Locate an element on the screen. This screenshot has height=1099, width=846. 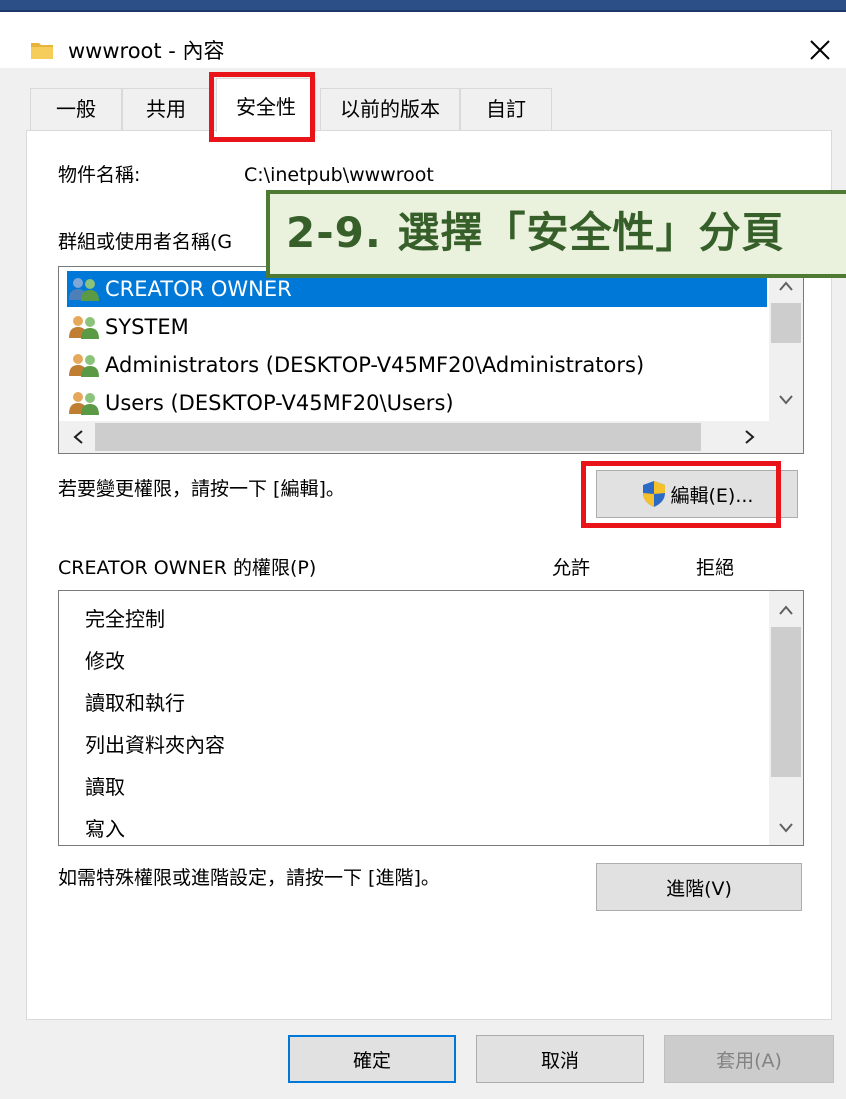
tab-customize: 自訂 is located at coordinates (506, 109).